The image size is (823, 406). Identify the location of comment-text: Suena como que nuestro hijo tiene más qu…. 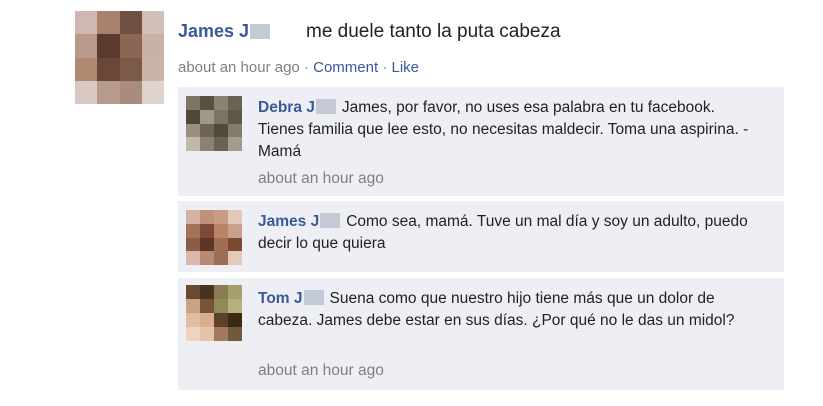
(496, 309).